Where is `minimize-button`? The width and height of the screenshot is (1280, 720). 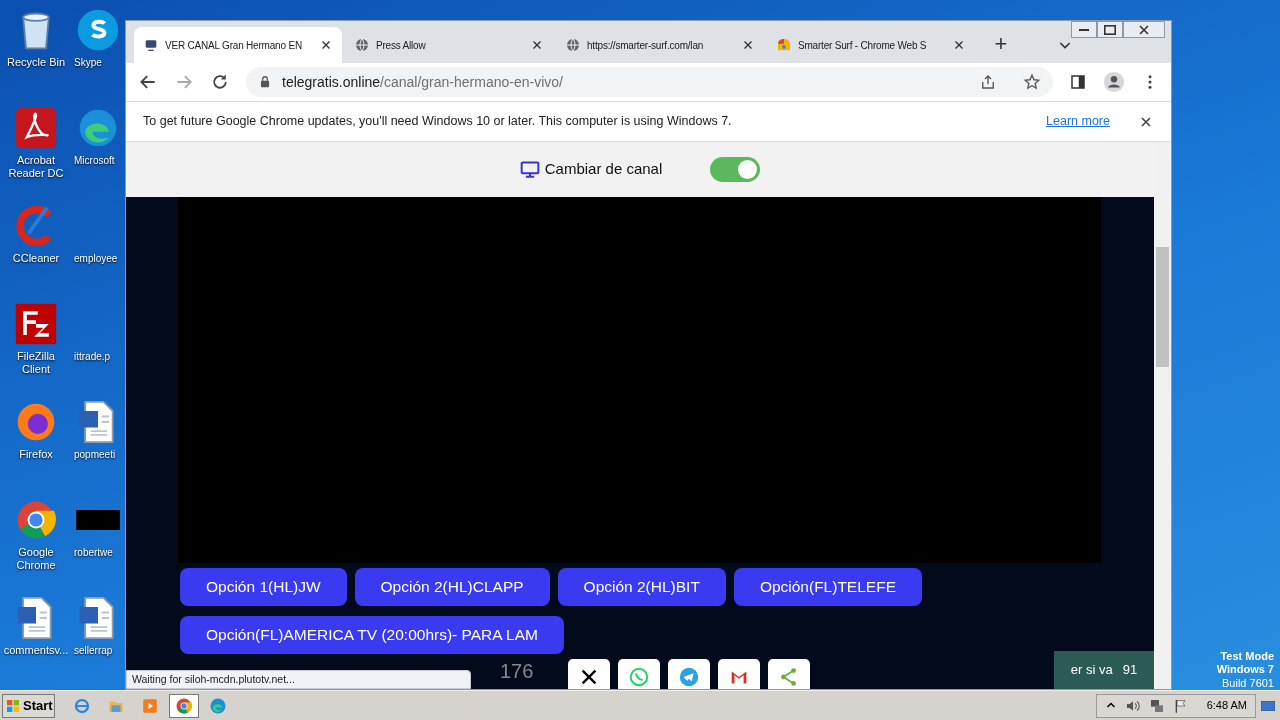 minimize-button is located at coordinates (1084, 29).